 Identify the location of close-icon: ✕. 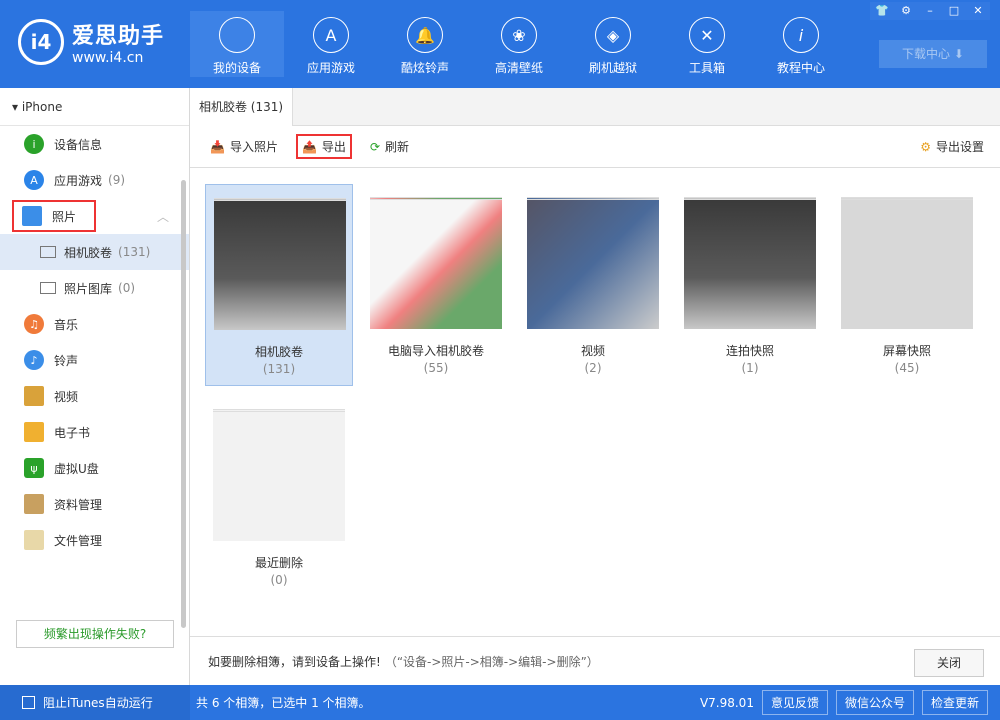
(978, 11).